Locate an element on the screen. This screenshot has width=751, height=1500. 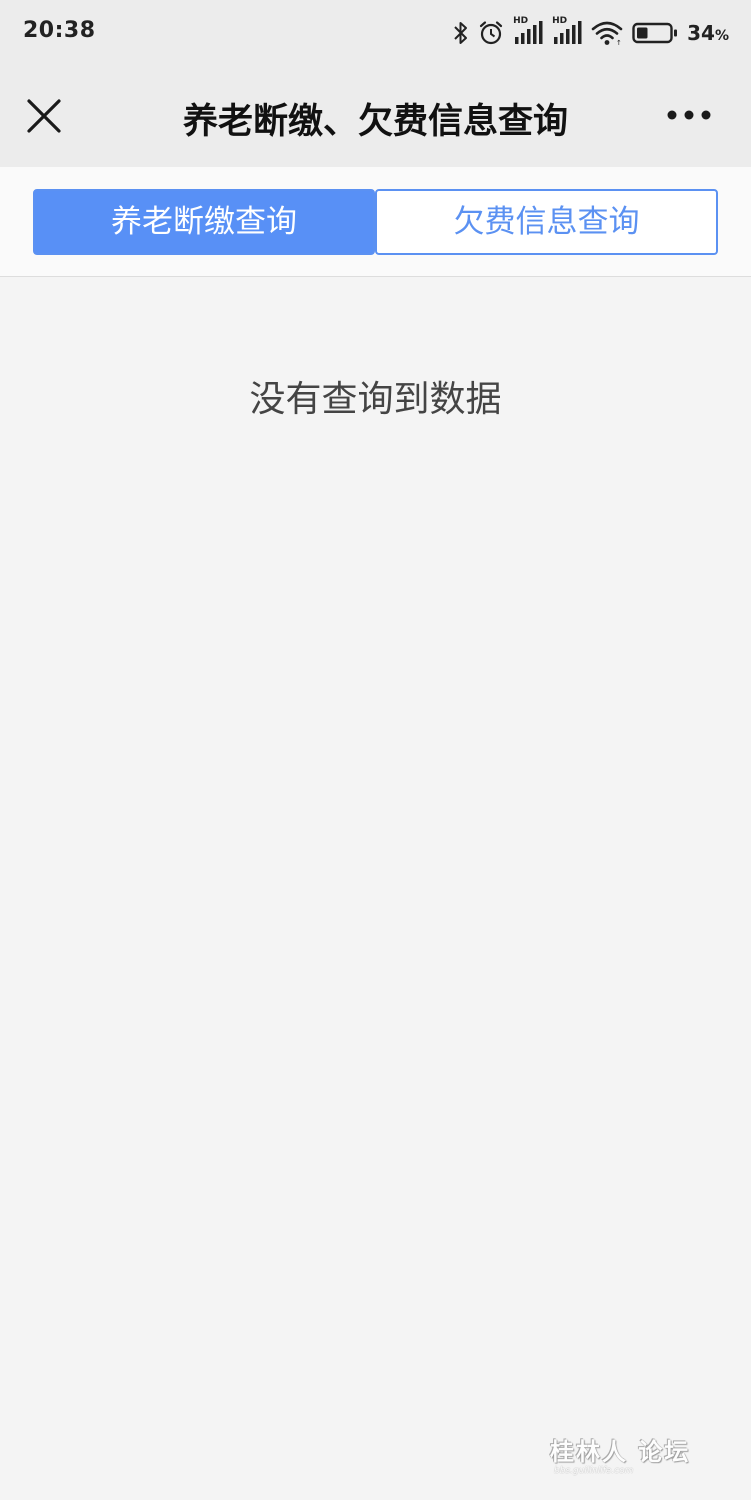
status-icons: HD HD ↑↓ is located at coordinates (591, 33).